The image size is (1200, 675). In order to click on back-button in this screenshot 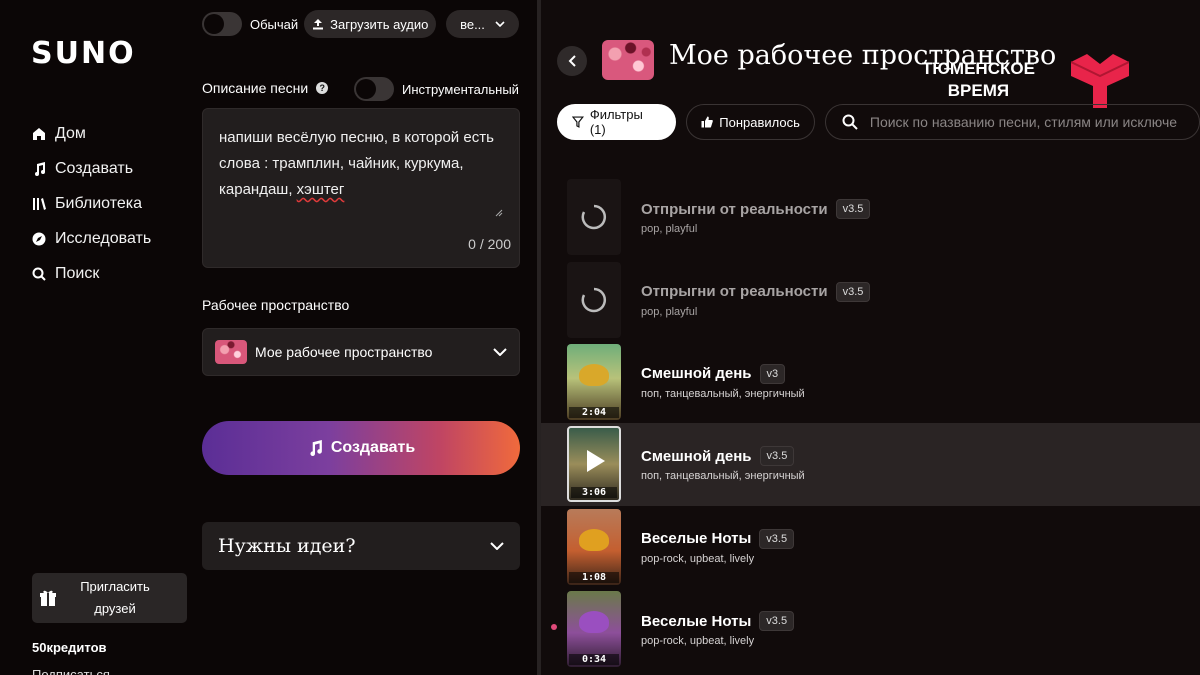, I will do `click(572, 61)`.